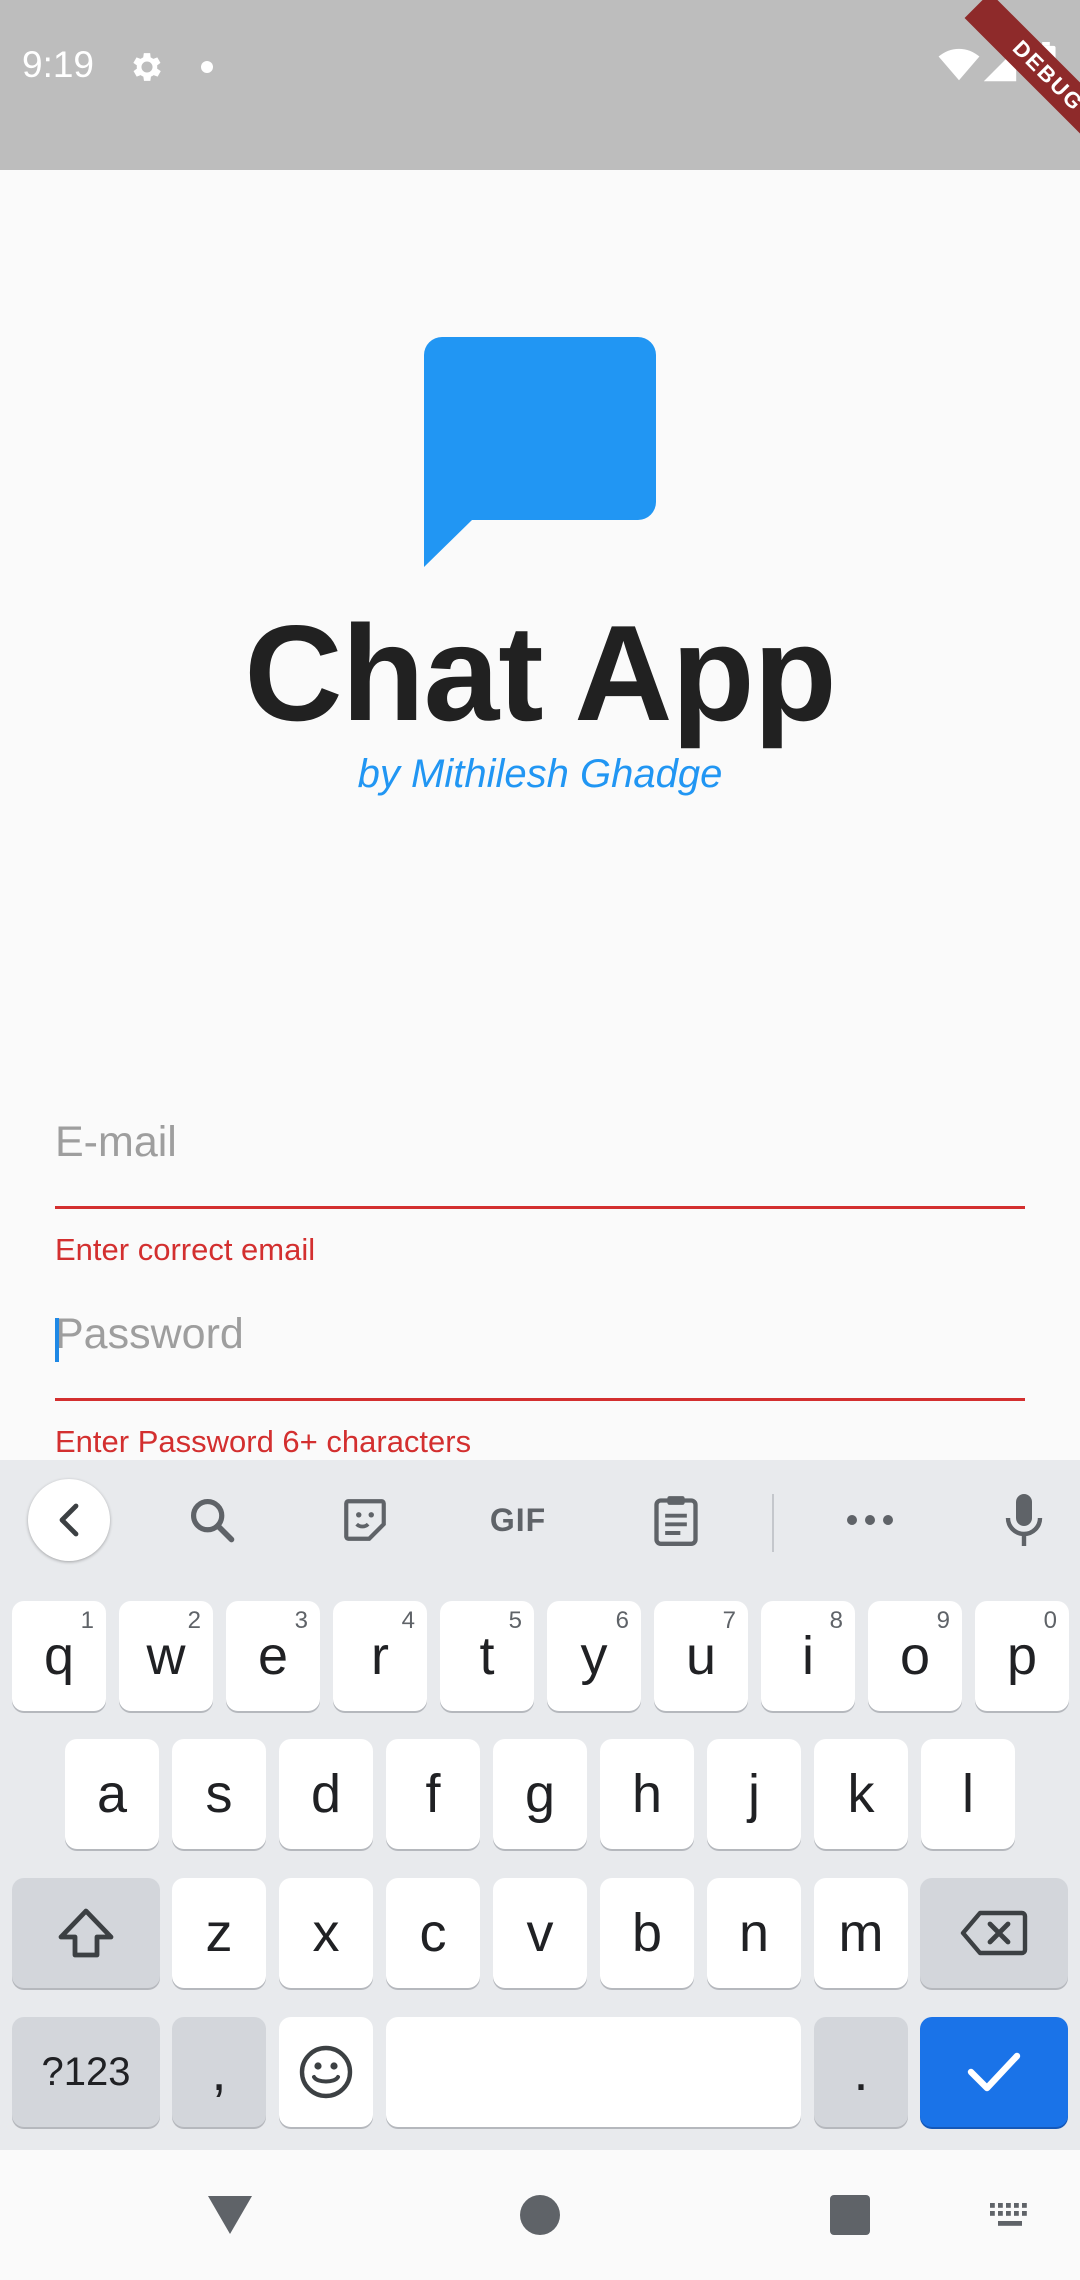 This screenshot has height=2280, width=1080. I want to click on key-label: d, so click(326, 1794).